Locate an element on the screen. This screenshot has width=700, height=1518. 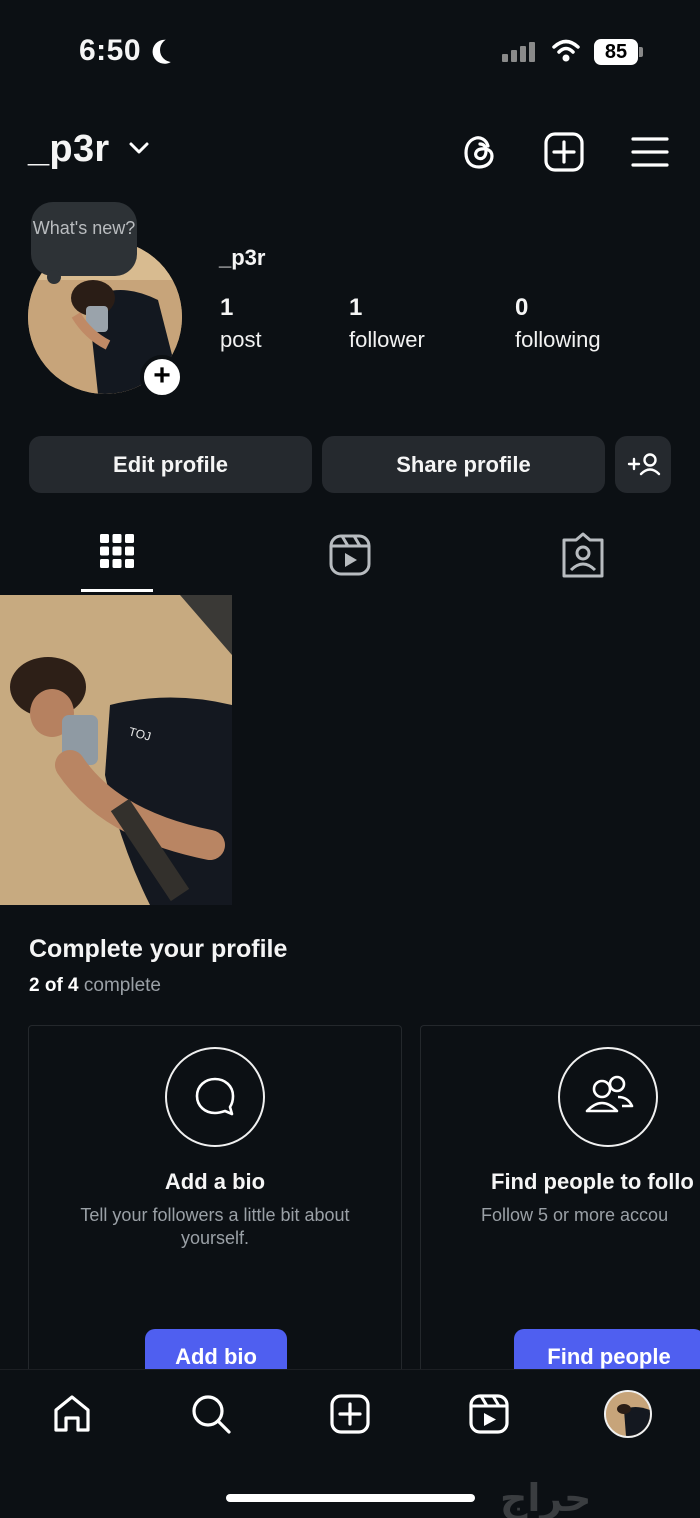
status-bar: 6:50 85 is located at coordinates (350, 50).